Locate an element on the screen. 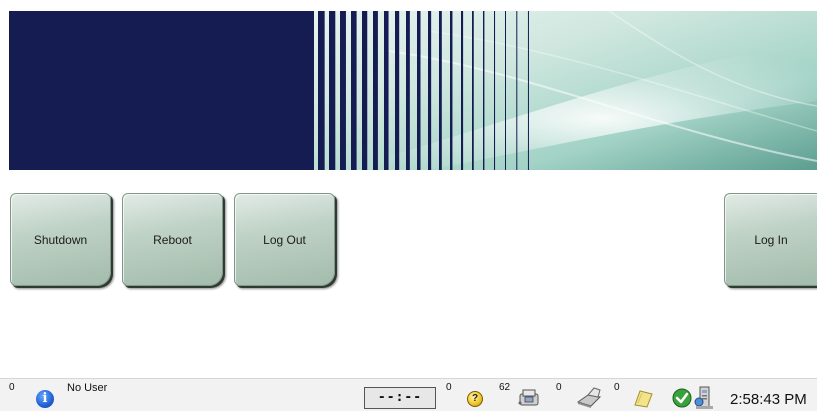 This screenshot has height=411, width=817. log-in-button-label: Log In is located at coordinates (771, 239).